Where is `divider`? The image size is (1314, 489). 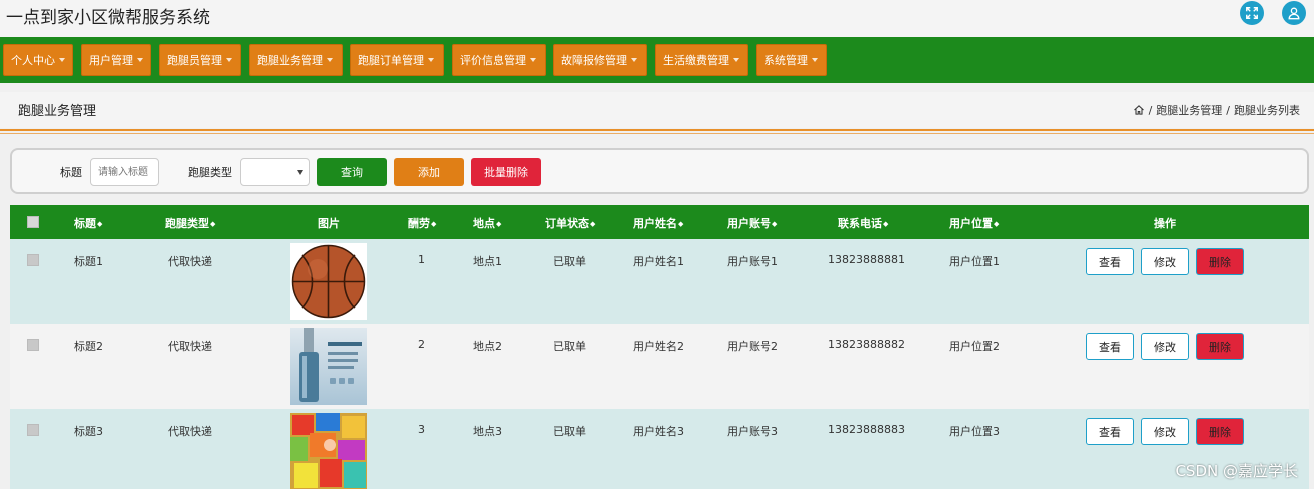
divider is located at coordinates (657, 130).